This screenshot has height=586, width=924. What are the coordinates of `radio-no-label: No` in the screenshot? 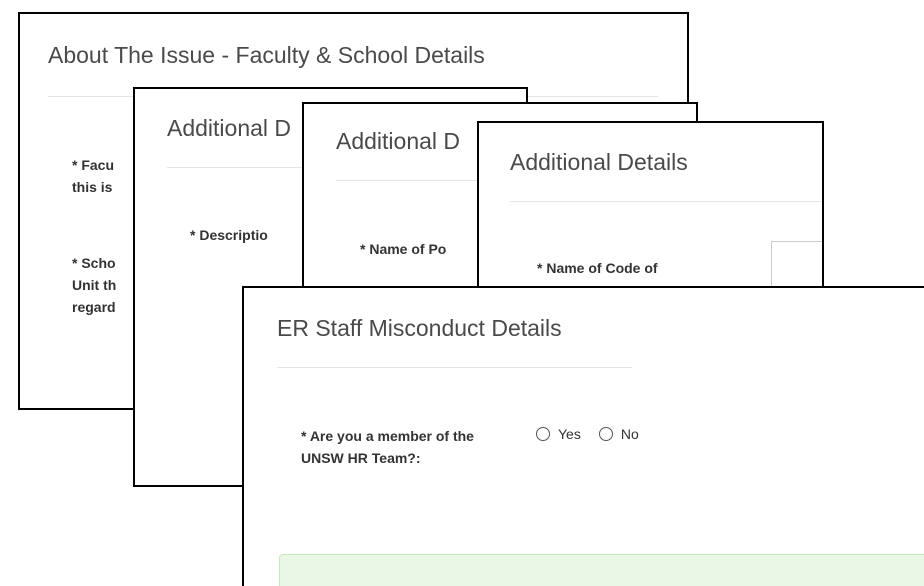 It's located at (629, 434).